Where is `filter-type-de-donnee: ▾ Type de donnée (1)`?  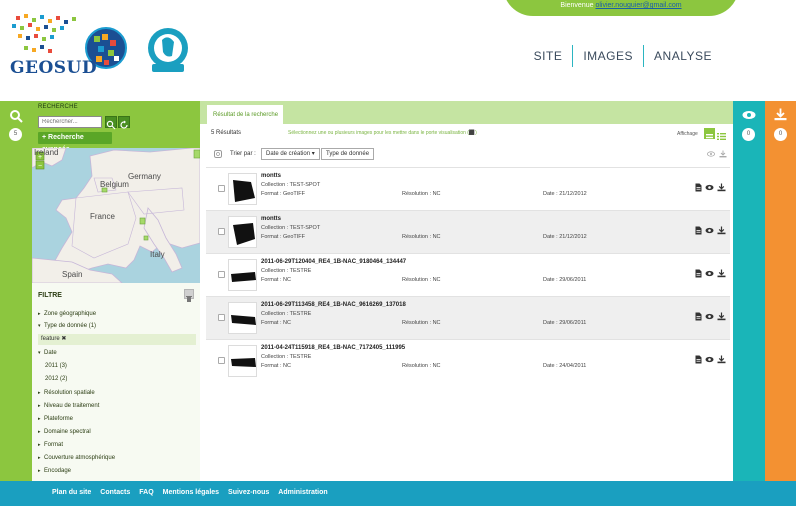 filter-type-de-donnee: ▾ Type de donnée (1) is located at coordinates (67, 326).